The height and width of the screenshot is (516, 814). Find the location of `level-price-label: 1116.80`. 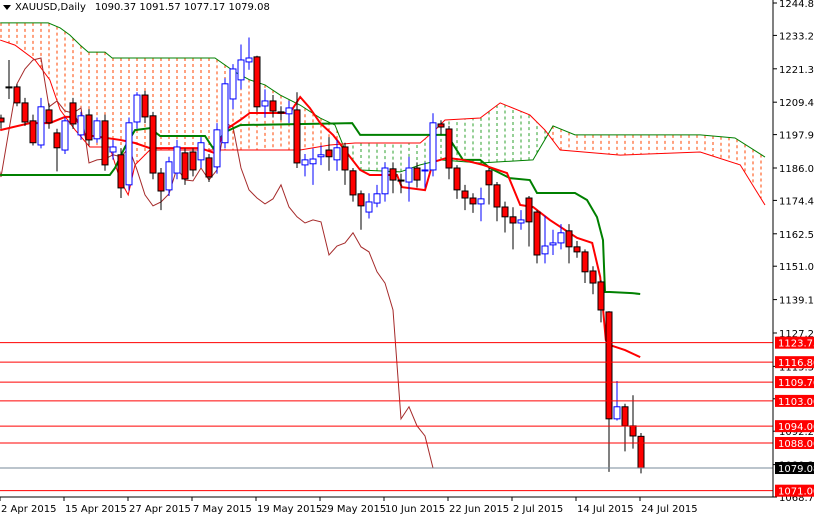

level-price-label: 1116.80 is located at coordinates (796, 363).